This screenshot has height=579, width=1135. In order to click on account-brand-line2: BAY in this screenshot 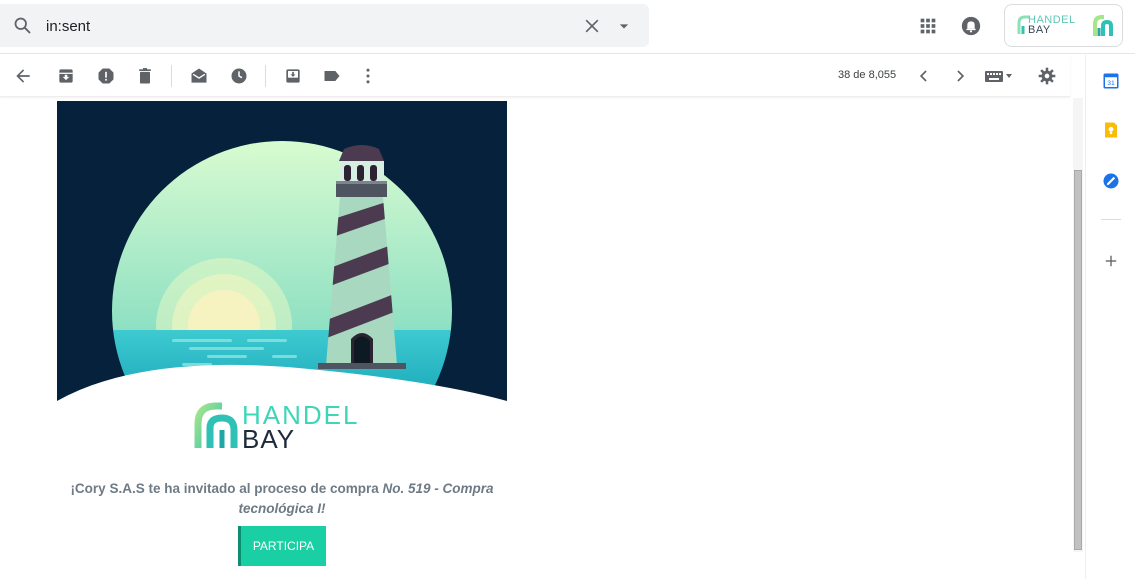, I will do `click(1039, 30)`.